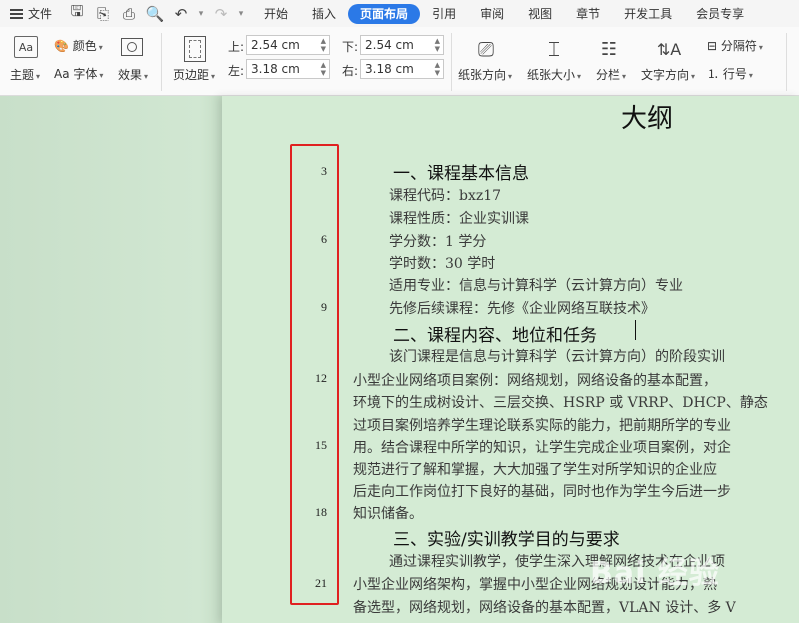  What do you see at coordinates (557, 357) in the screenshot?
I see `body-line: 该门课程是信息与计算科学（云计算方向）的阶段实训` at bounding box center [557, 357].